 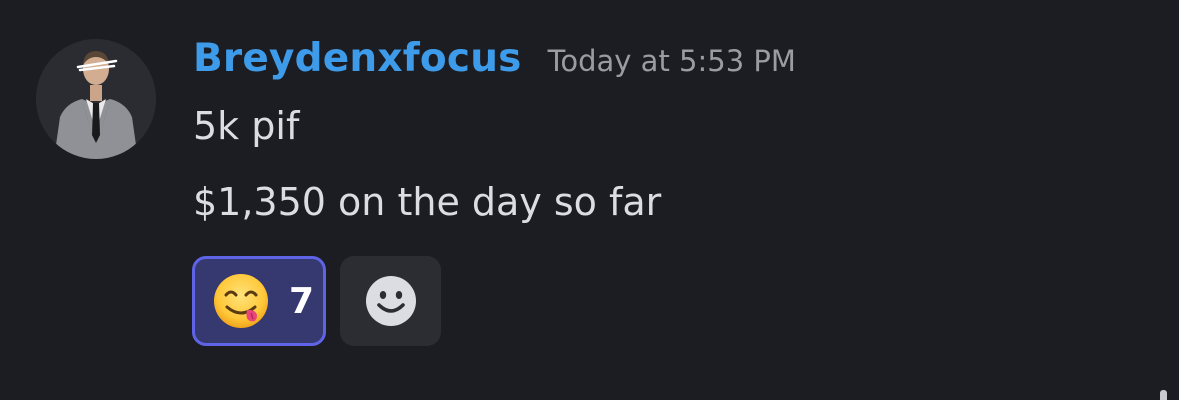 What do you see at coordinates (246, 126) in the screenshot?
I see `message-line-1: 5k pif` at bounding box center [246, 126].